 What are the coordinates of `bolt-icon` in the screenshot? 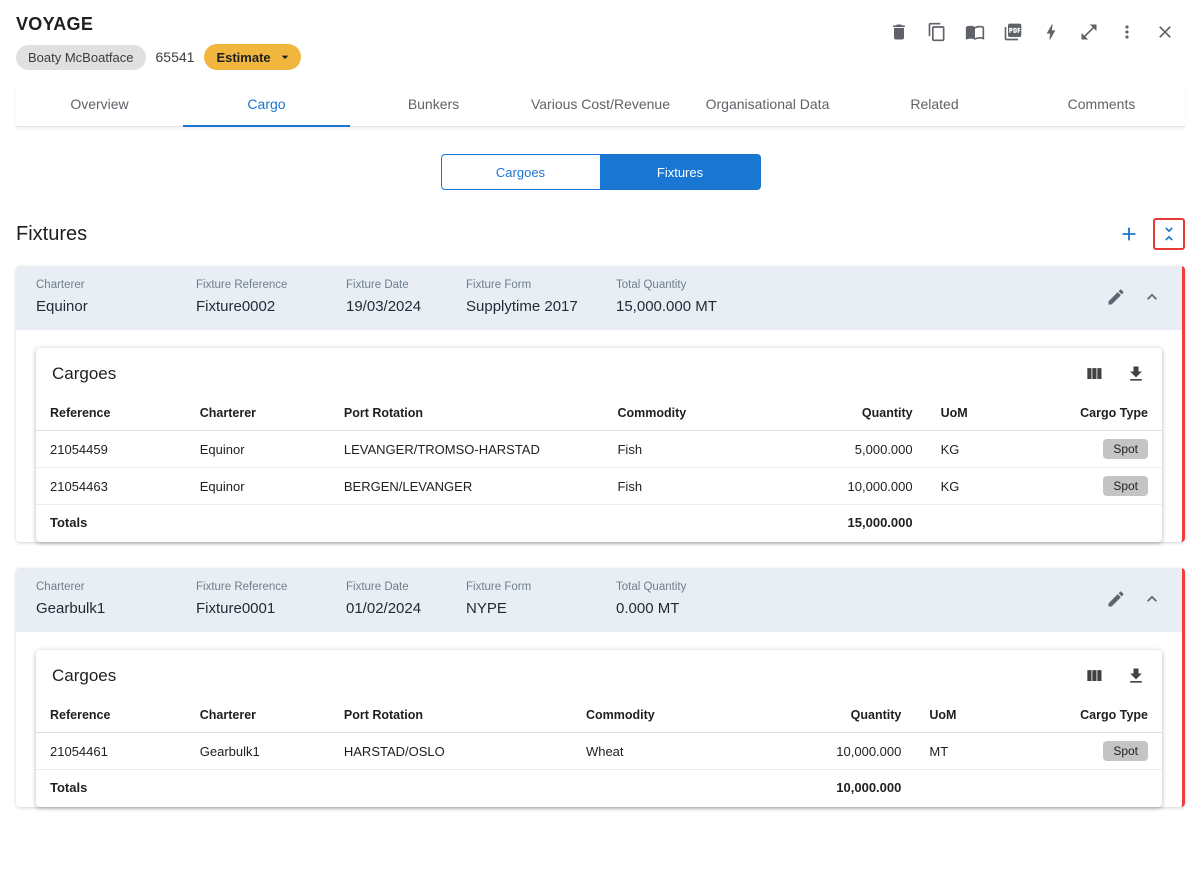 It's located at (1051, 32).